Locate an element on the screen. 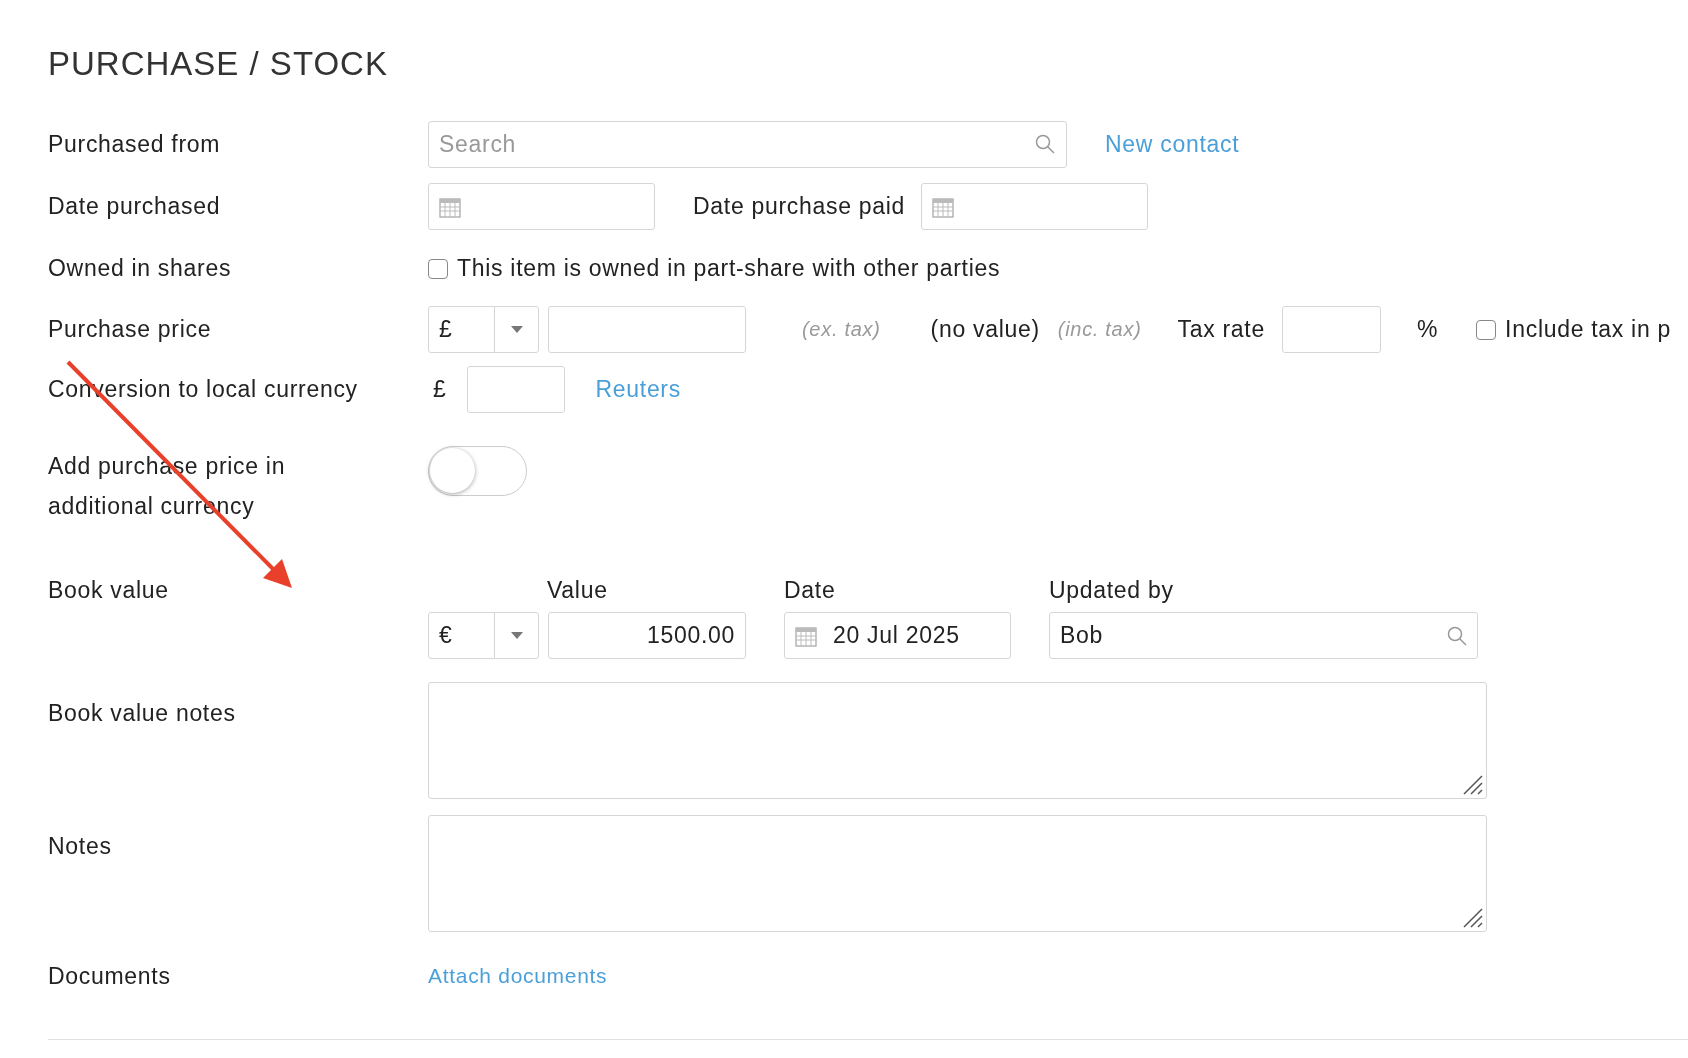 The image size is (1688, 1058). column-header: Value is located at coordinates (578, 590).